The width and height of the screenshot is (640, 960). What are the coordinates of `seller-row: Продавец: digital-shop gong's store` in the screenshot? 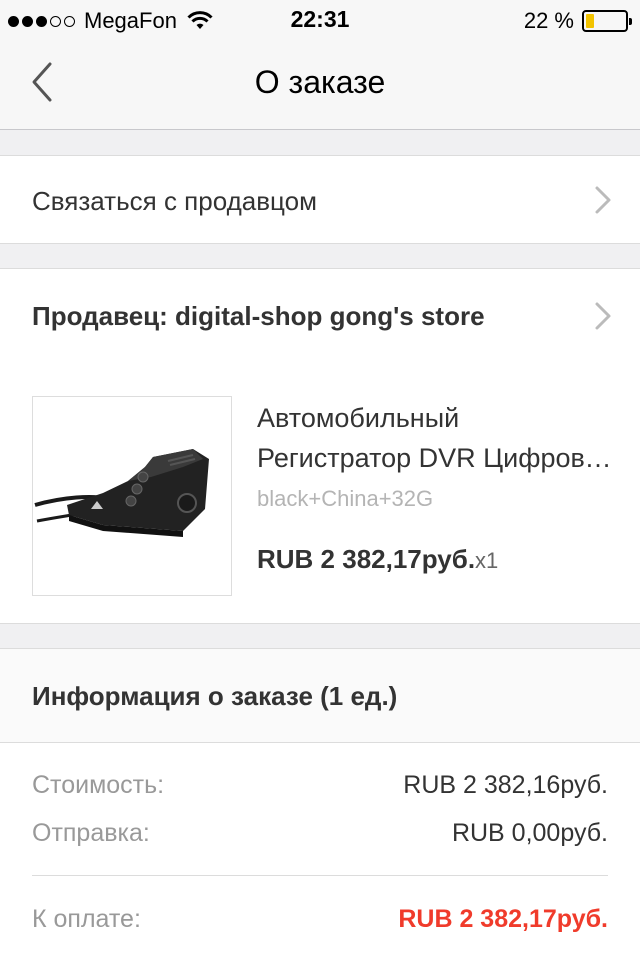 It's located at (320, 315).